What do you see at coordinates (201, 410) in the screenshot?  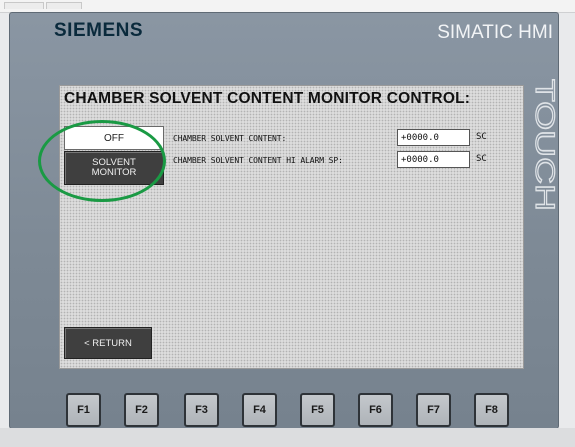 I see `f3-key: F3` at bounding box center [201, 410].